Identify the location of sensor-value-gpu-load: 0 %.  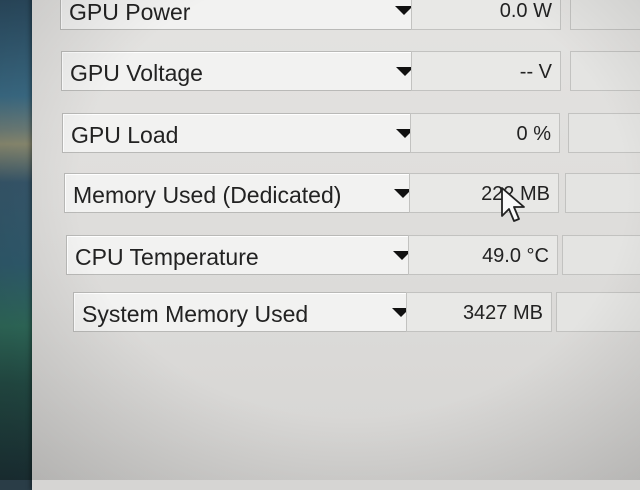
(485, 133).